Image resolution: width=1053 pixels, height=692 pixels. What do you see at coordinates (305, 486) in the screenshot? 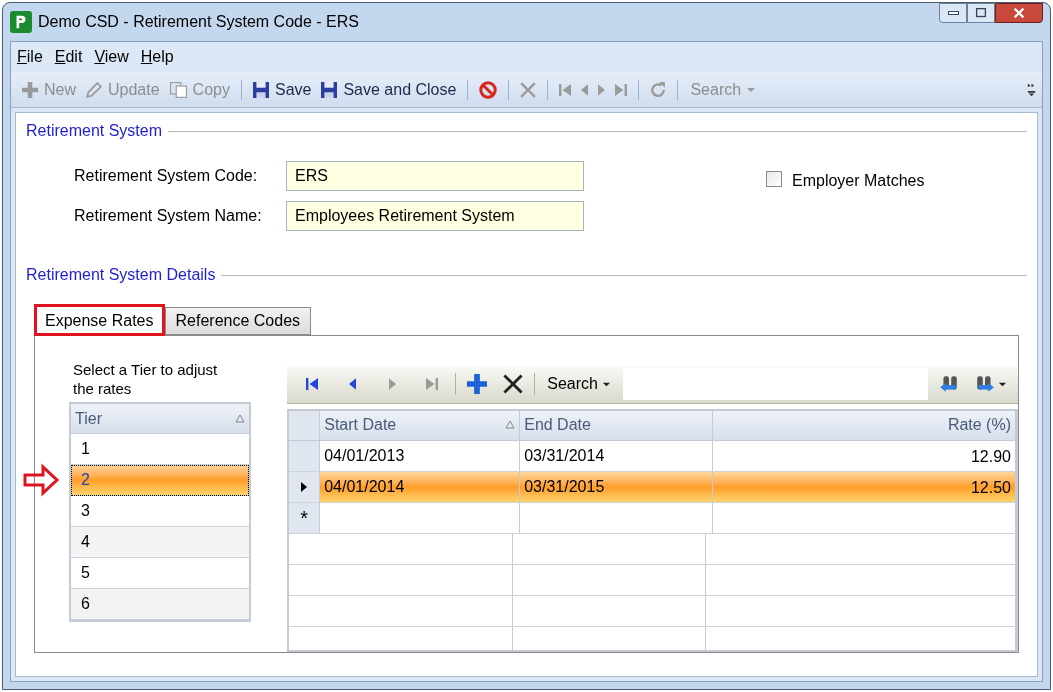
I see `row-selector` at bounding box center [305, 486].